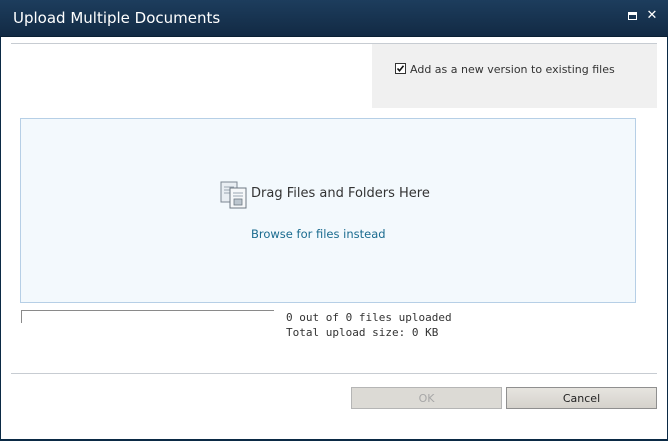 The width and height of the screenshot is (668, 441). I want to click on upload-progress-bar, so click(147, 316).